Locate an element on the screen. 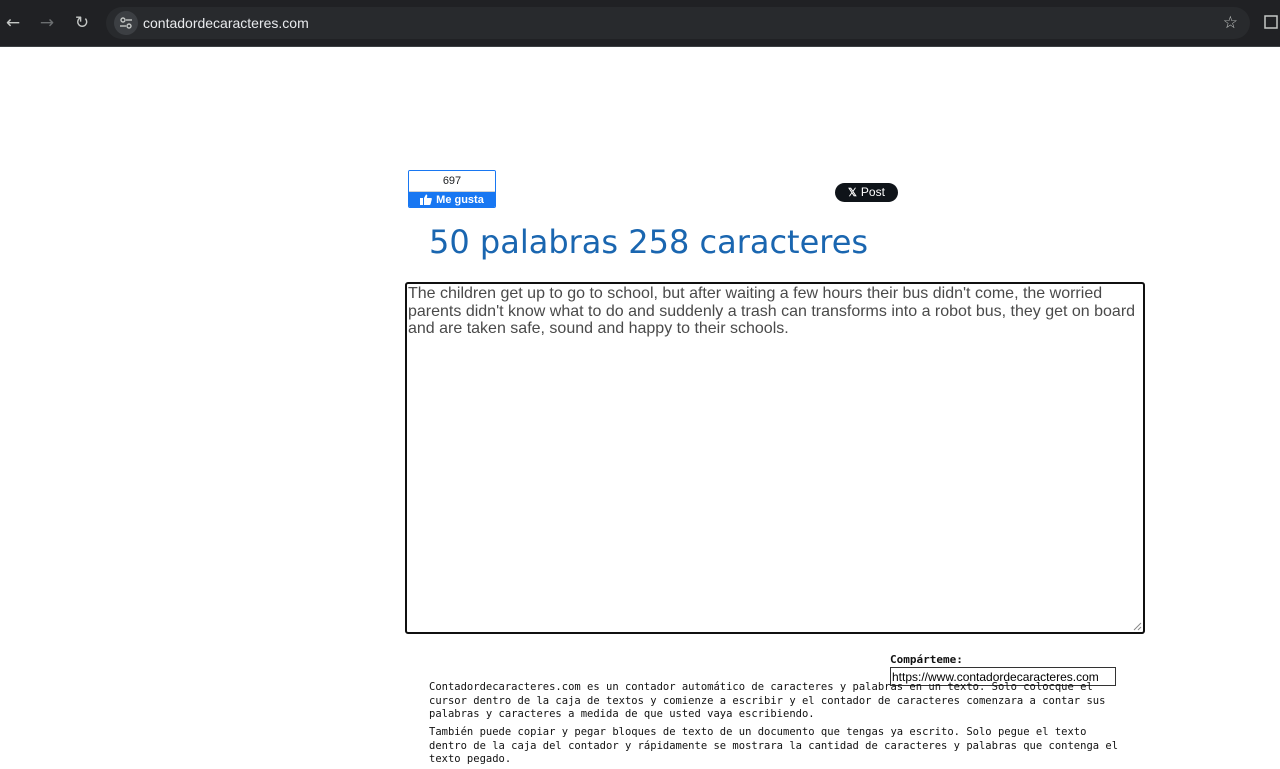  x-post-button: 𝕏 Post is located at coordinates (866, 192).